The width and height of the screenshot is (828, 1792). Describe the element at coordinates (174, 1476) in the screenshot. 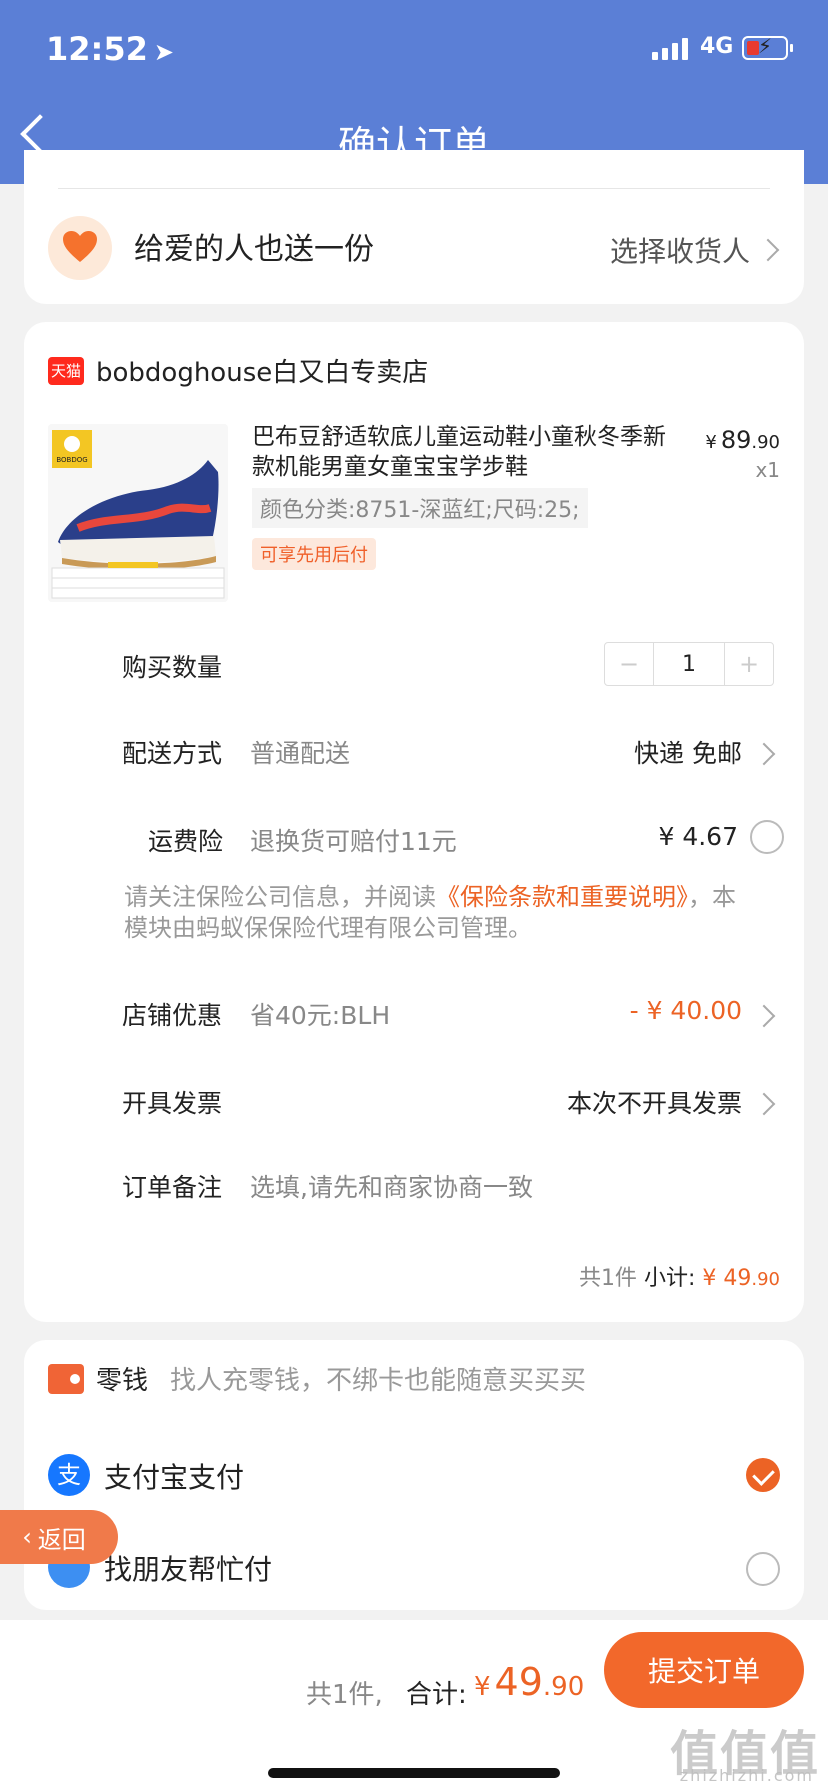

I see `alipay-option: 支付宝支付` at that location.